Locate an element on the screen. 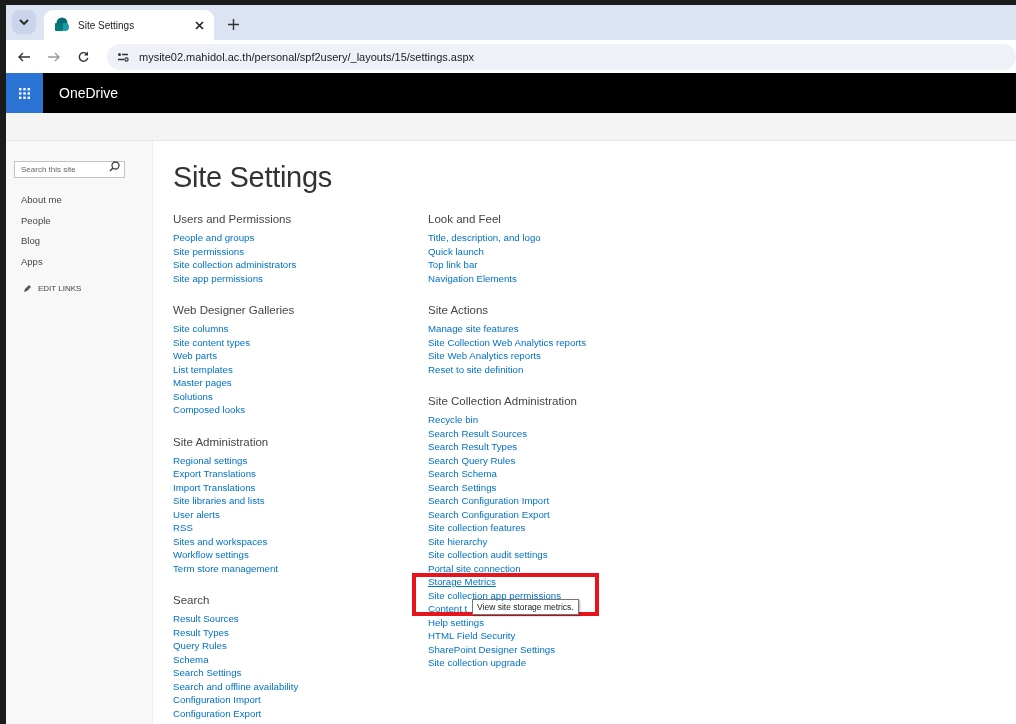  settings-link: Portal site connection is located at coordinates (474, 568).